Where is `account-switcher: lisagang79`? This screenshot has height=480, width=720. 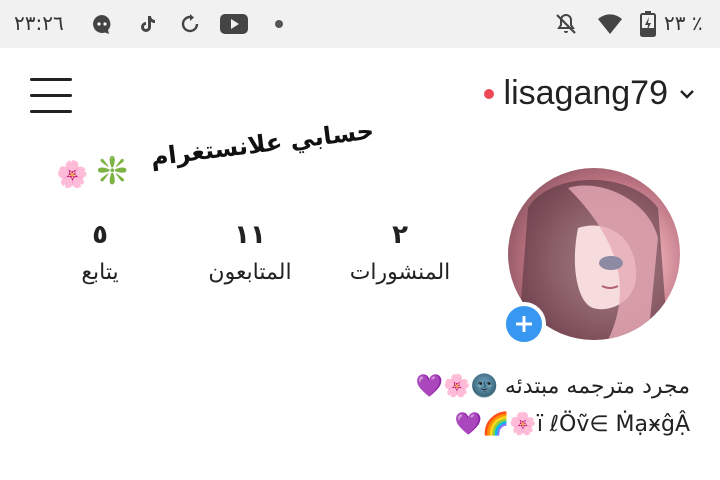 account-switcher: lisagang79 is located at coordinates (589, 93).